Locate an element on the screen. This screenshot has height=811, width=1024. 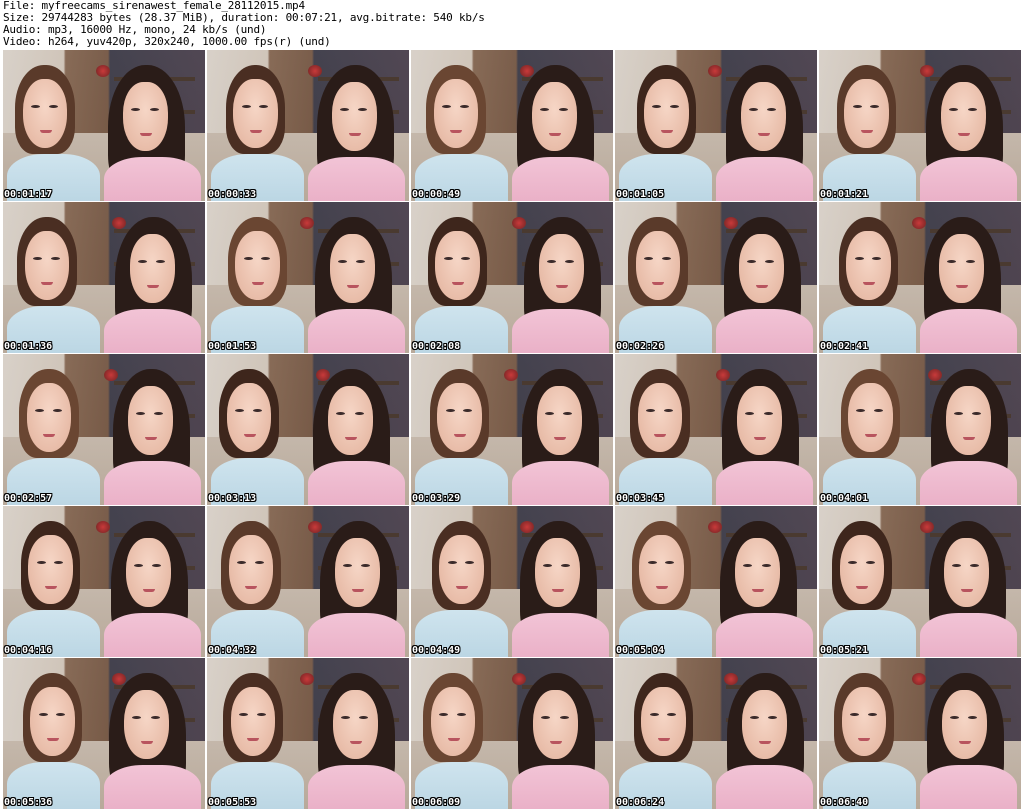
thumbnail-frame: 00:01:21 is located at coordinates (920, 125).